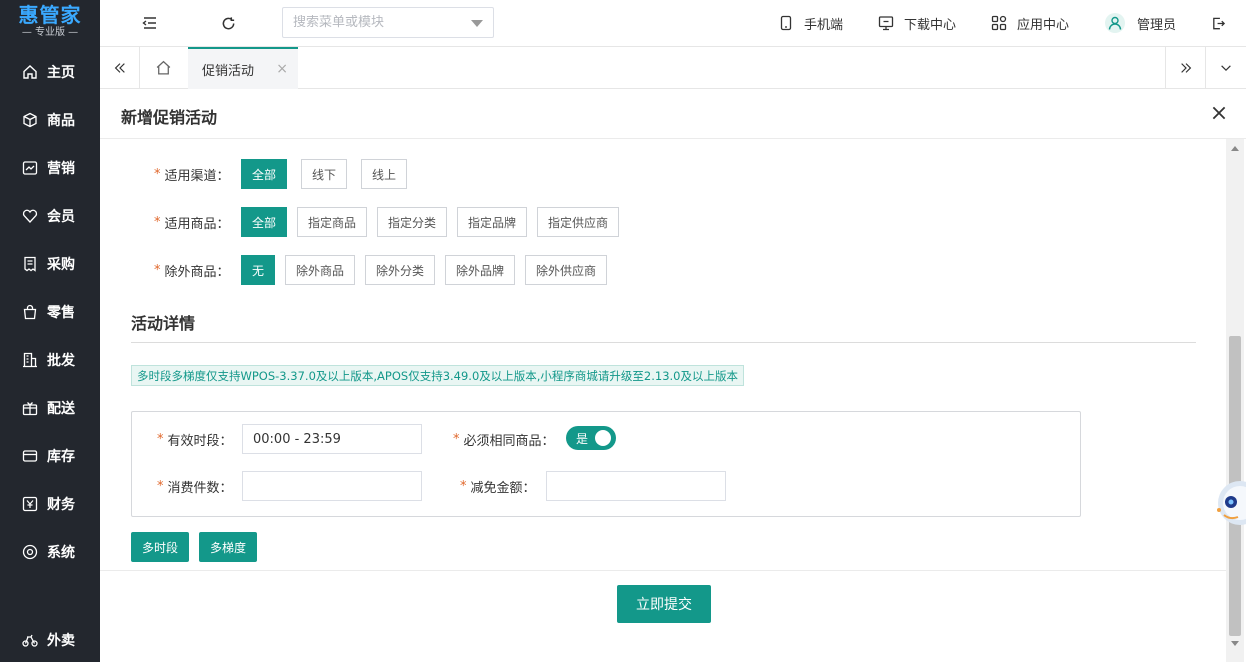 This screenshot has width=1246, height=662. Describe the element at coordinates (999, 23) in the screenshot. I see `apps-grid-icon` at that location.